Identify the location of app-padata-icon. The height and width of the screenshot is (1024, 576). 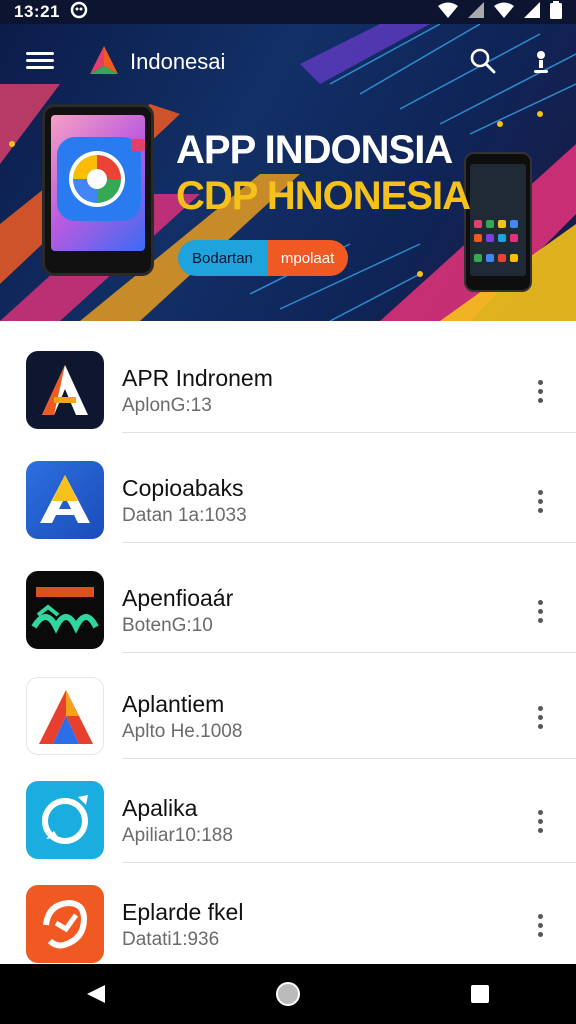
(65, 610).